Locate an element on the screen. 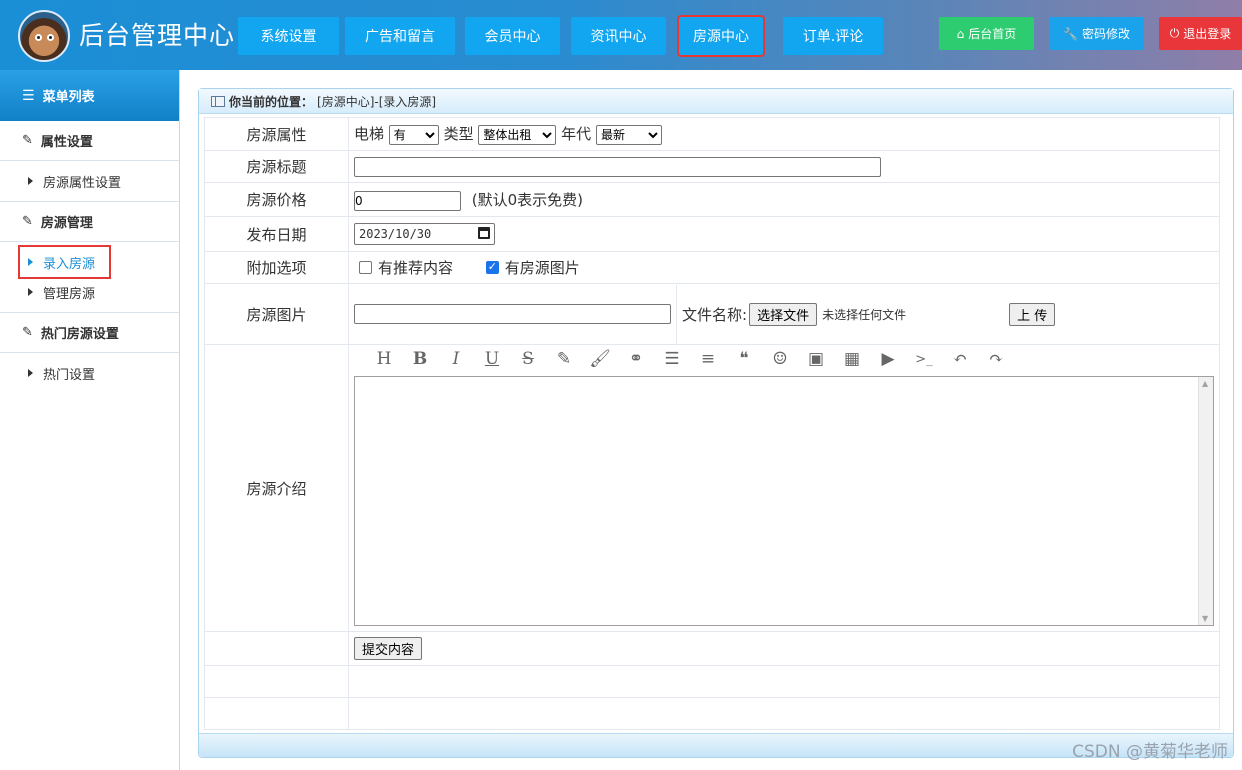 The image size is (1242, 770). choose-file-button: 选择文件 is located at coordinates (783, 314).